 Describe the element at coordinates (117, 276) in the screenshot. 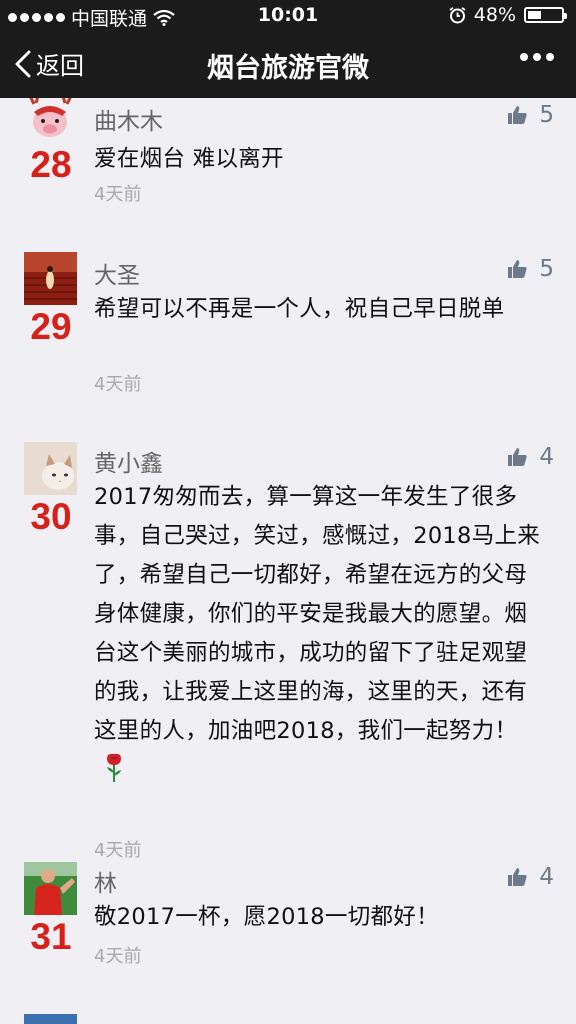

I see `commenter-name: 大圣` at that location.